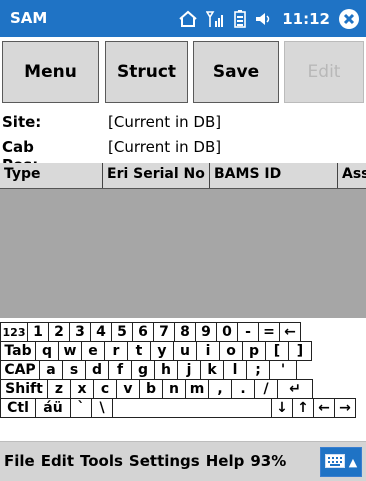  What do you see at coordinates (105, 389) in the screenshot?
I see `key-c: c` at bounding box center [105, 389].